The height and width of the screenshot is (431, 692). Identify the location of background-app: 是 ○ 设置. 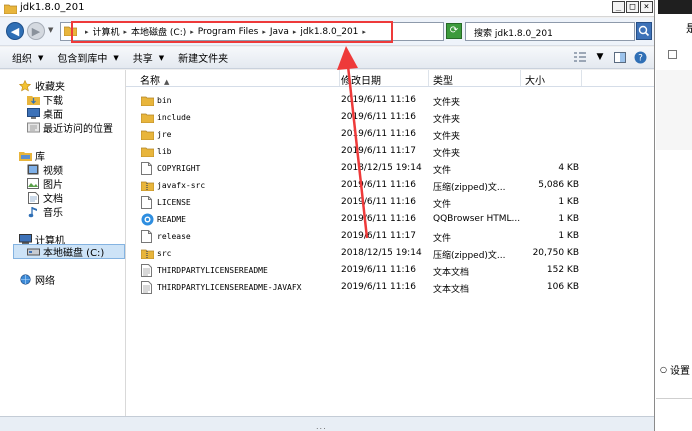
(674, 215).